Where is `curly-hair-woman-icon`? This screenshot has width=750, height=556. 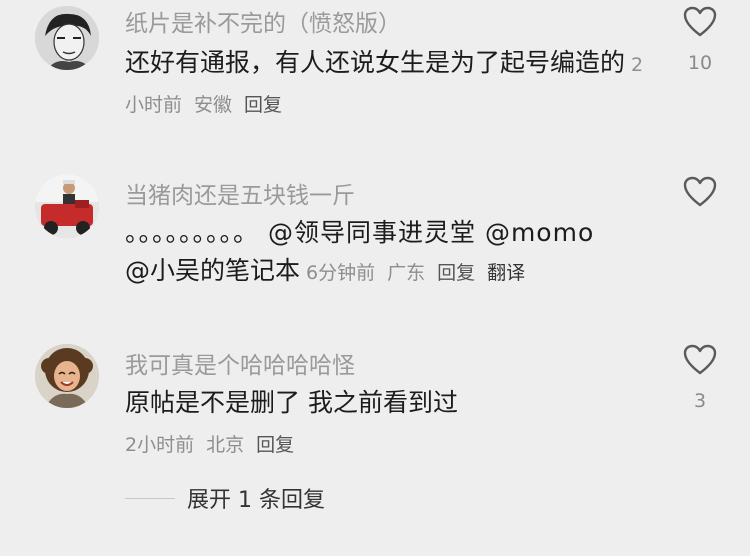
curly-hair-woman-icon is located at coordinates (67, 376).